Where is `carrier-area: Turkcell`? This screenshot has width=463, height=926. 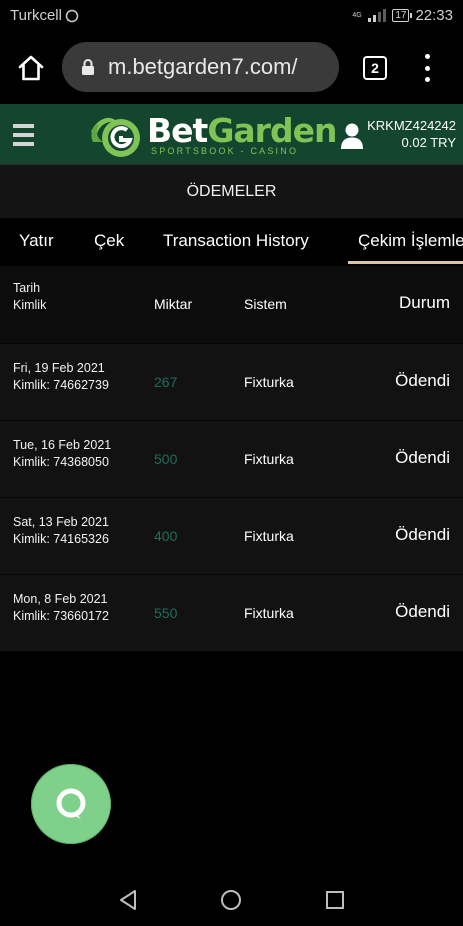 carrier-area: Turkcell is located at coordinates (44, 15).